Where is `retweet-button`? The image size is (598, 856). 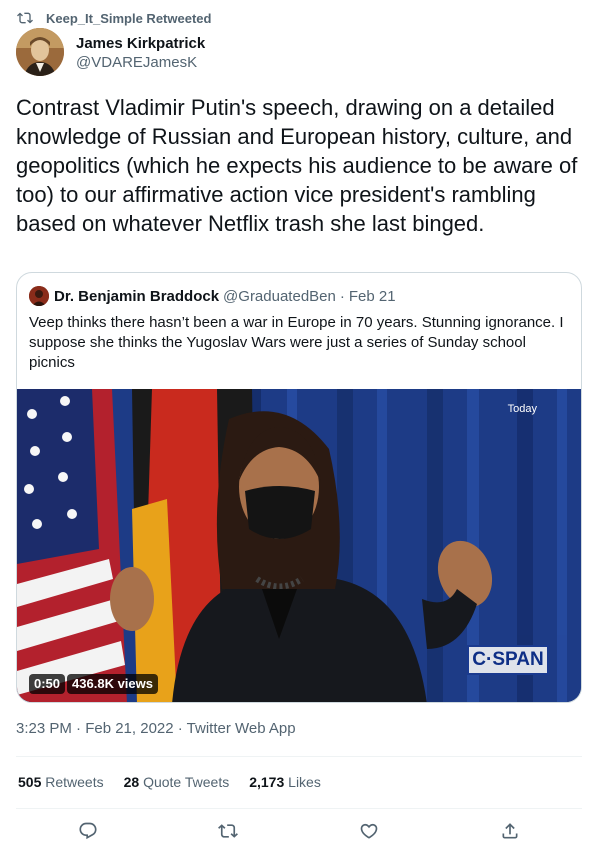 retweet-button is located at coordinates (230, 833).